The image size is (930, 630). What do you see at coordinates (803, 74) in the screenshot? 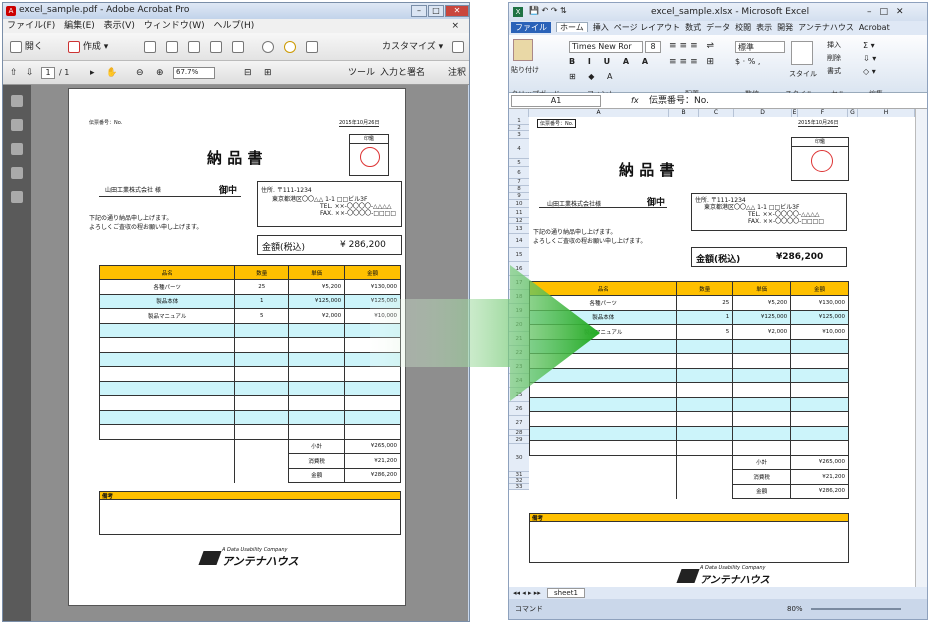
I see `style-button: スタイル` at bounding box center [803, 74].